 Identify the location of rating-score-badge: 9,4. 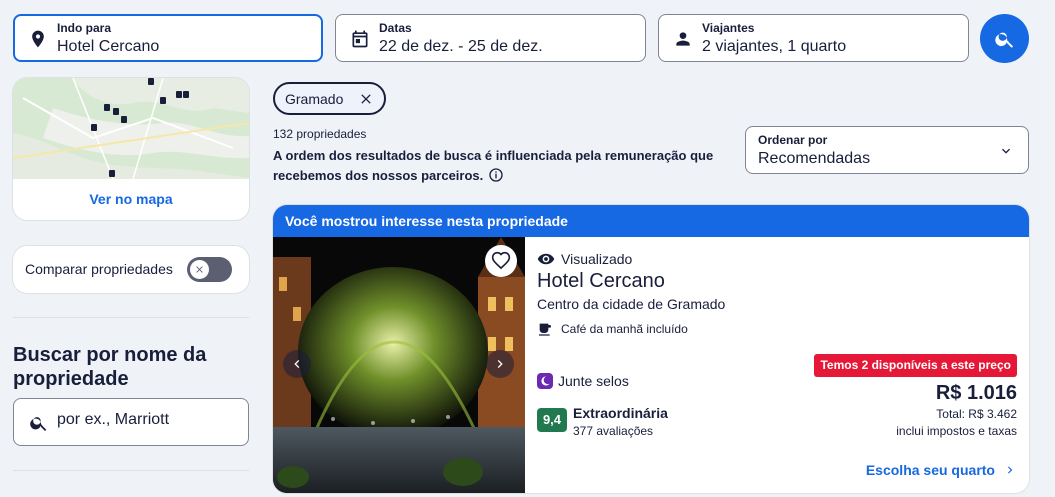
(552, 420).